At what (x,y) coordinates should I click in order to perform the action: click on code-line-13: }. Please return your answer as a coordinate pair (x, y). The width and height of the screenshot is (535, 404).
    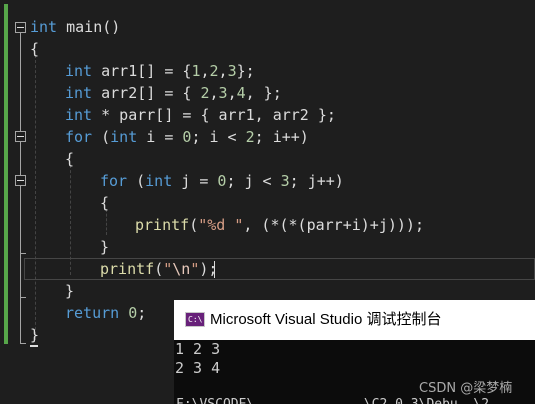
    Looking at the image, I should click on (70, 291).